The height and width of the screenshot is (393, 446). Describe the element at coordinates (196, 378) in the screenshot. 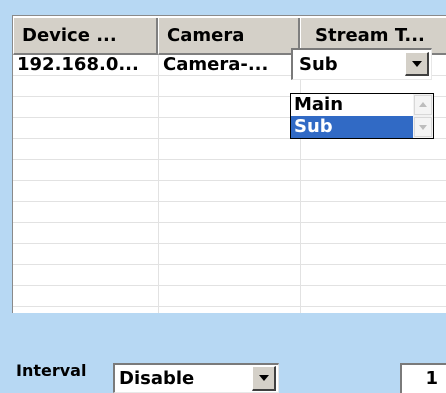

I see `interval-select: Disable` at that location.